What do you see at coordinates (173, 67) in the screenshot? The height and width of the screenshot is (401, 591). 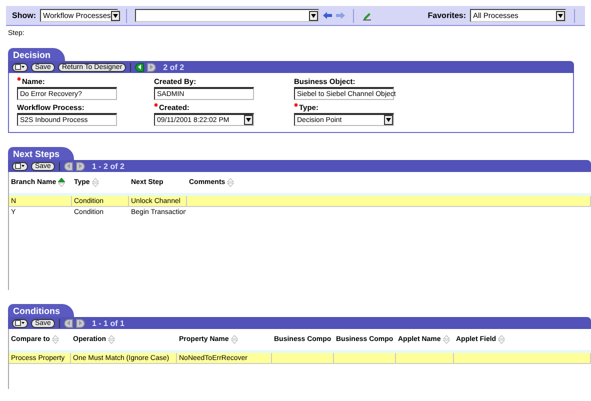 I see `record-counter: 2 of 2` at bounding box center [173, 67].